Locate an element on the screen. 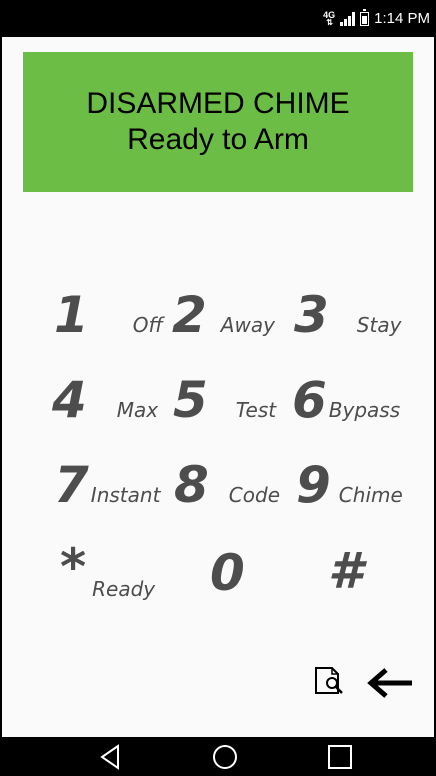 The width and height of the screenshot is (436, 776). key-8-code: 8 Code is located at coordinates (227, 485).